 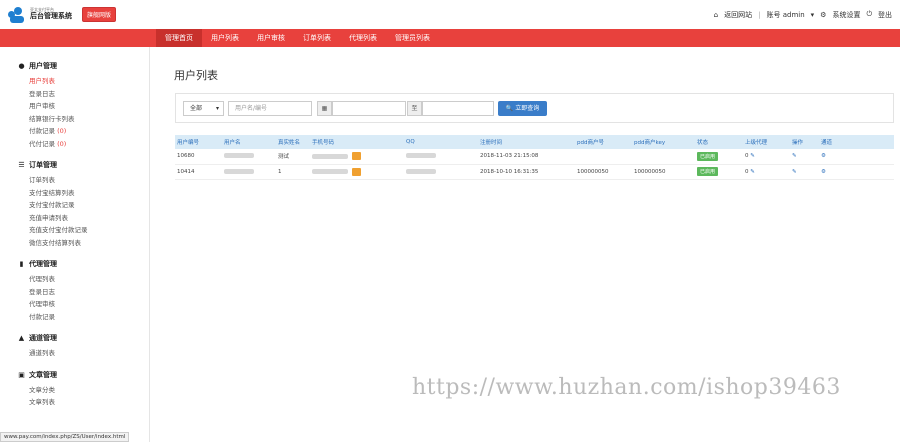 What do you see at coordinates (225, 38) in the screenshot?
I see `nav-user-list: 用户列表` at bounding box center [225, 38].